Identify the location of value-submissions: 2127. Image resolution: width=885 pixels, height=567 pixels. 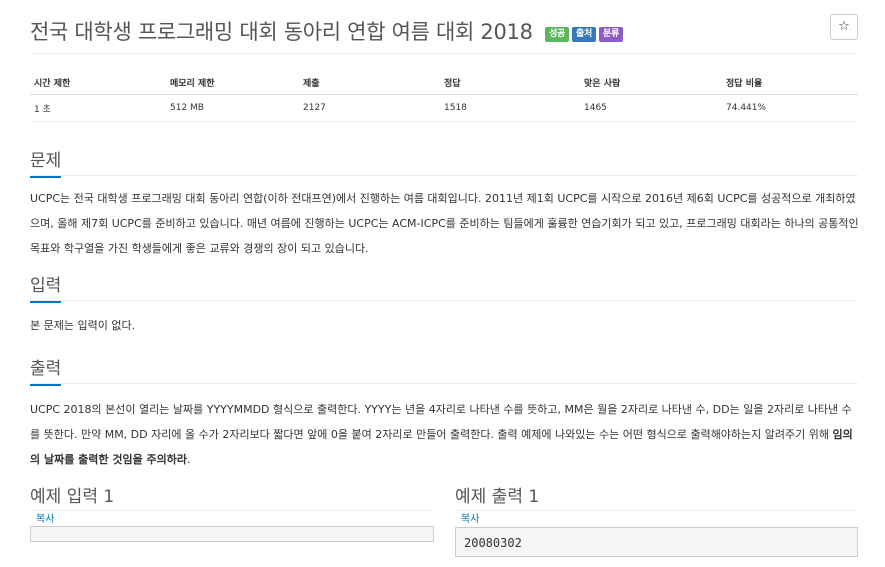
(369, 108).